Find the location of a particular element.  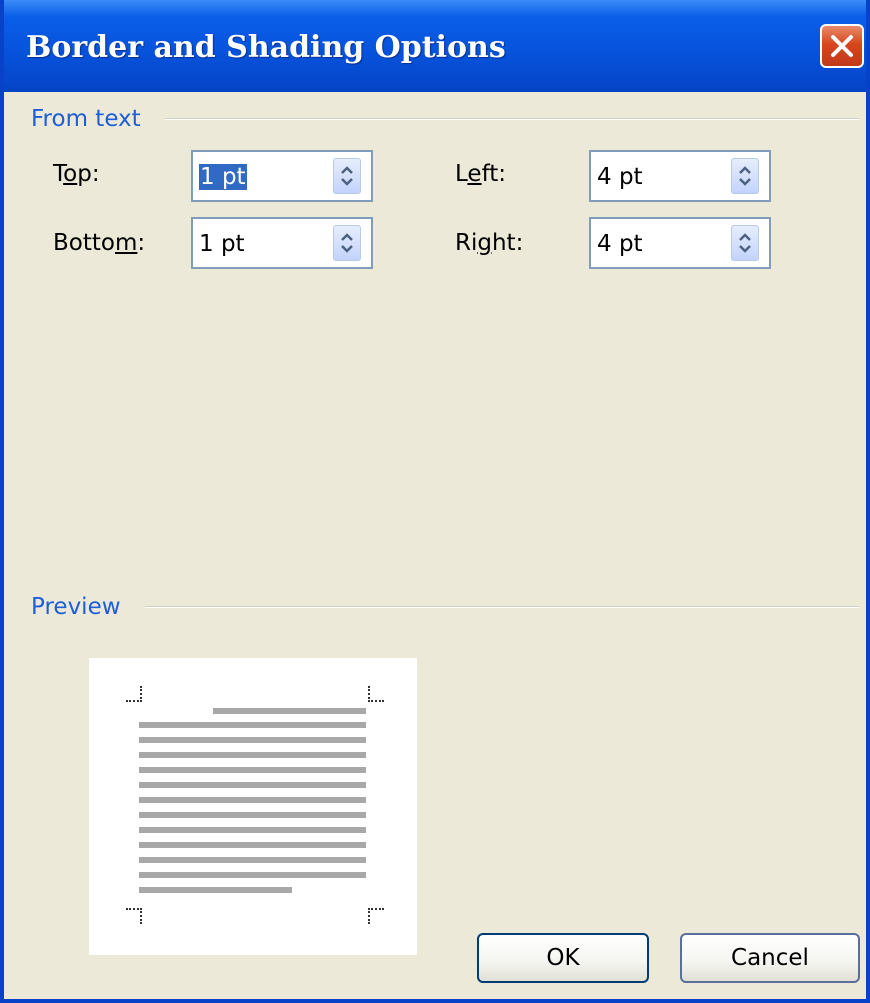

from-text-group-divider is located at coordinates (512, 119).